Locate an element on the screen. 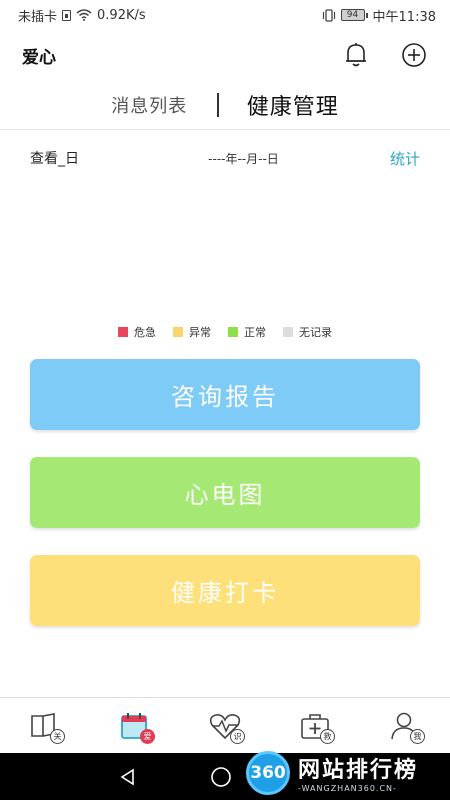 The height and width of the screenshot is (800, 450). health-checkin-button: 健康打卡 is located at coordinates (225, 590).